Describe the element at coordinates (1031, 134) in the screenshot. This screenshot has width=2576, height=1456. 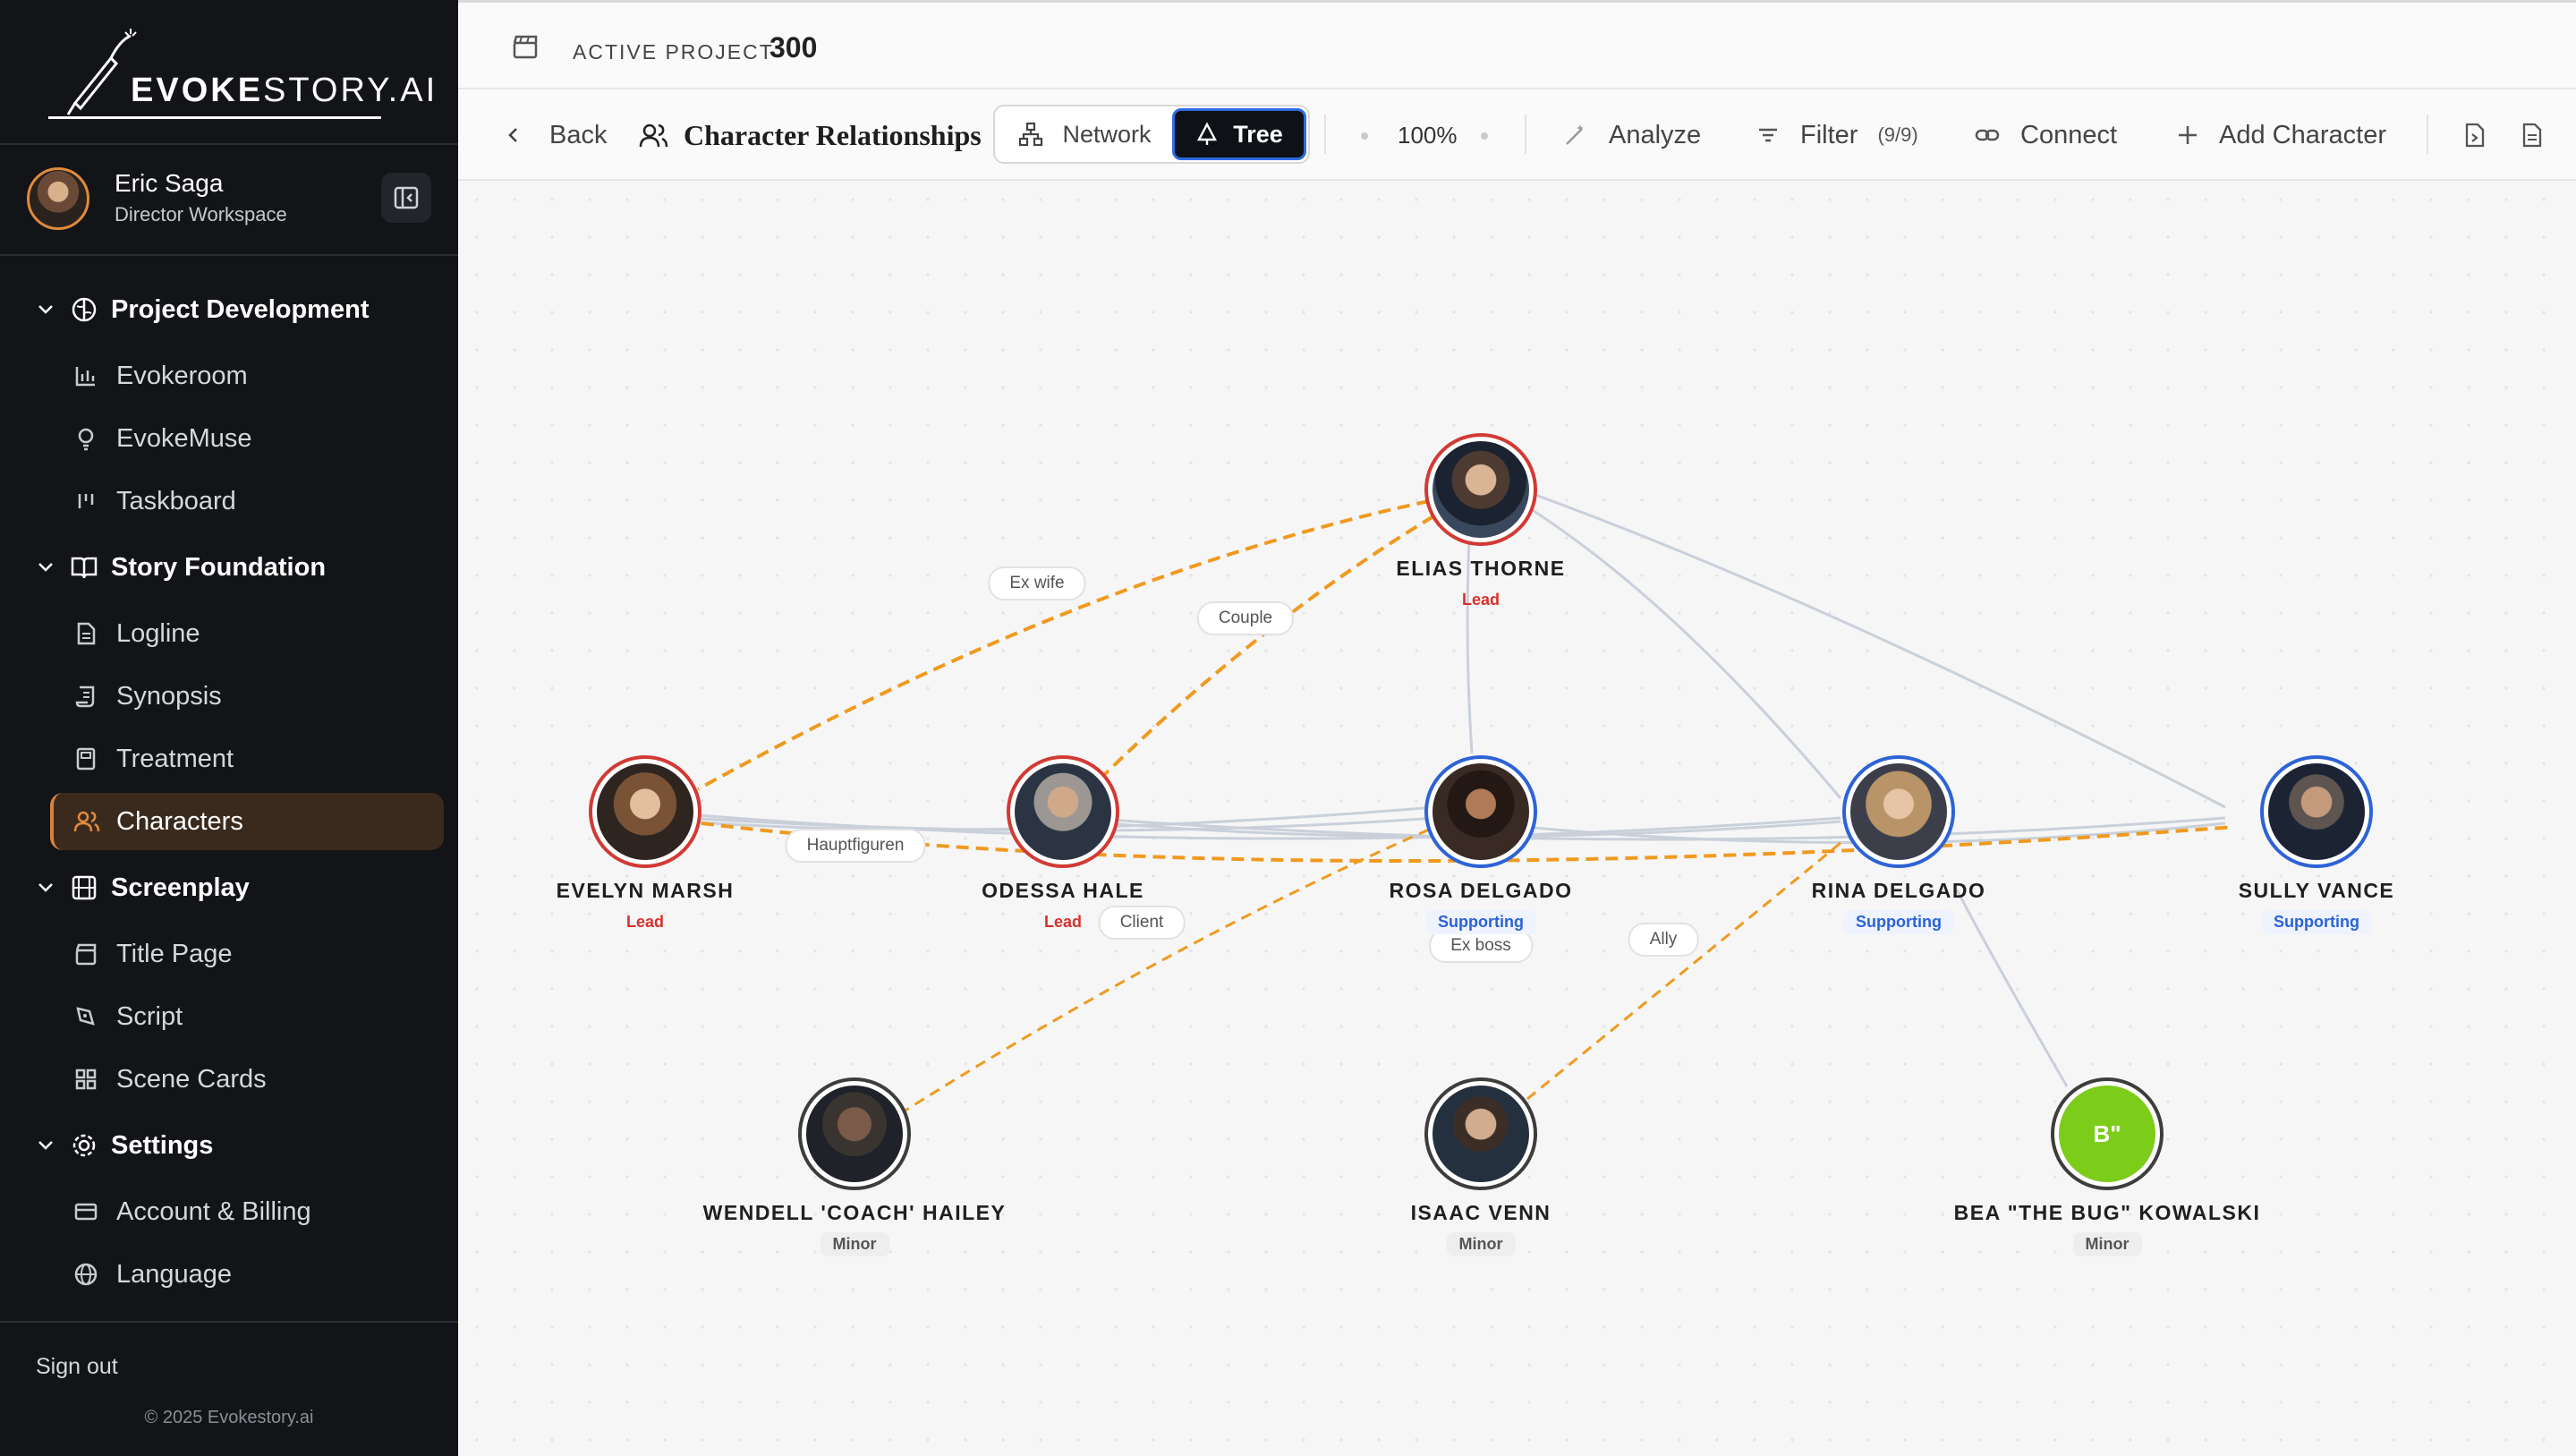
I see `network-icon` at that location.